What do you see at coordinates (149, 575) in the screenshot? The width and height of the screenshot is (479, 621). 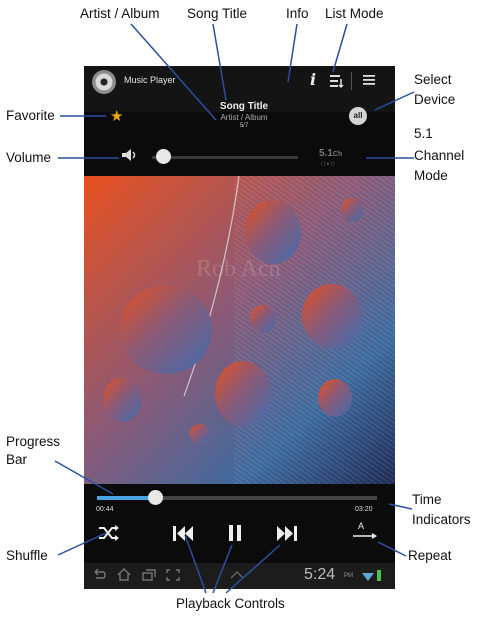 I see `recent-apps-icon` at bounding box center [149, 575].